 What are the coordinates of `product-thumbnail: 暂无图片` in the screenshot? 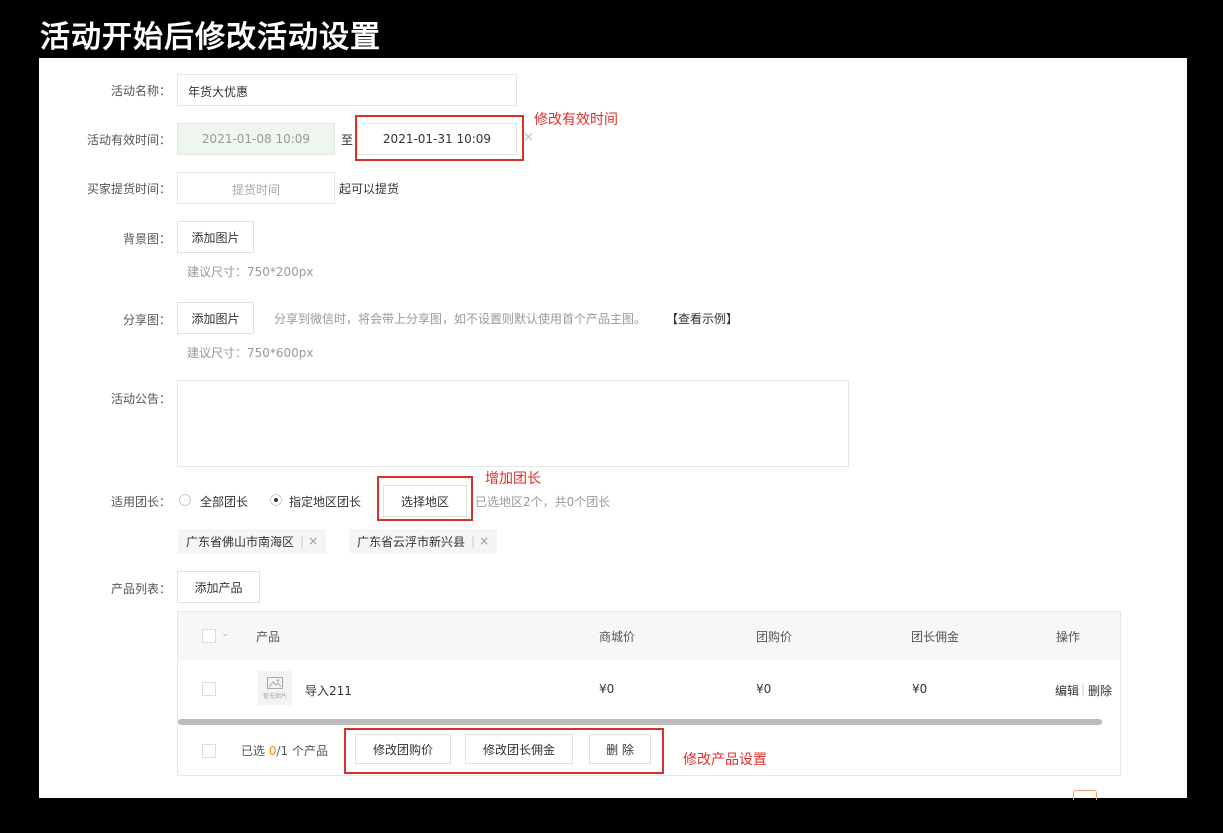 It's located at (275, 688).